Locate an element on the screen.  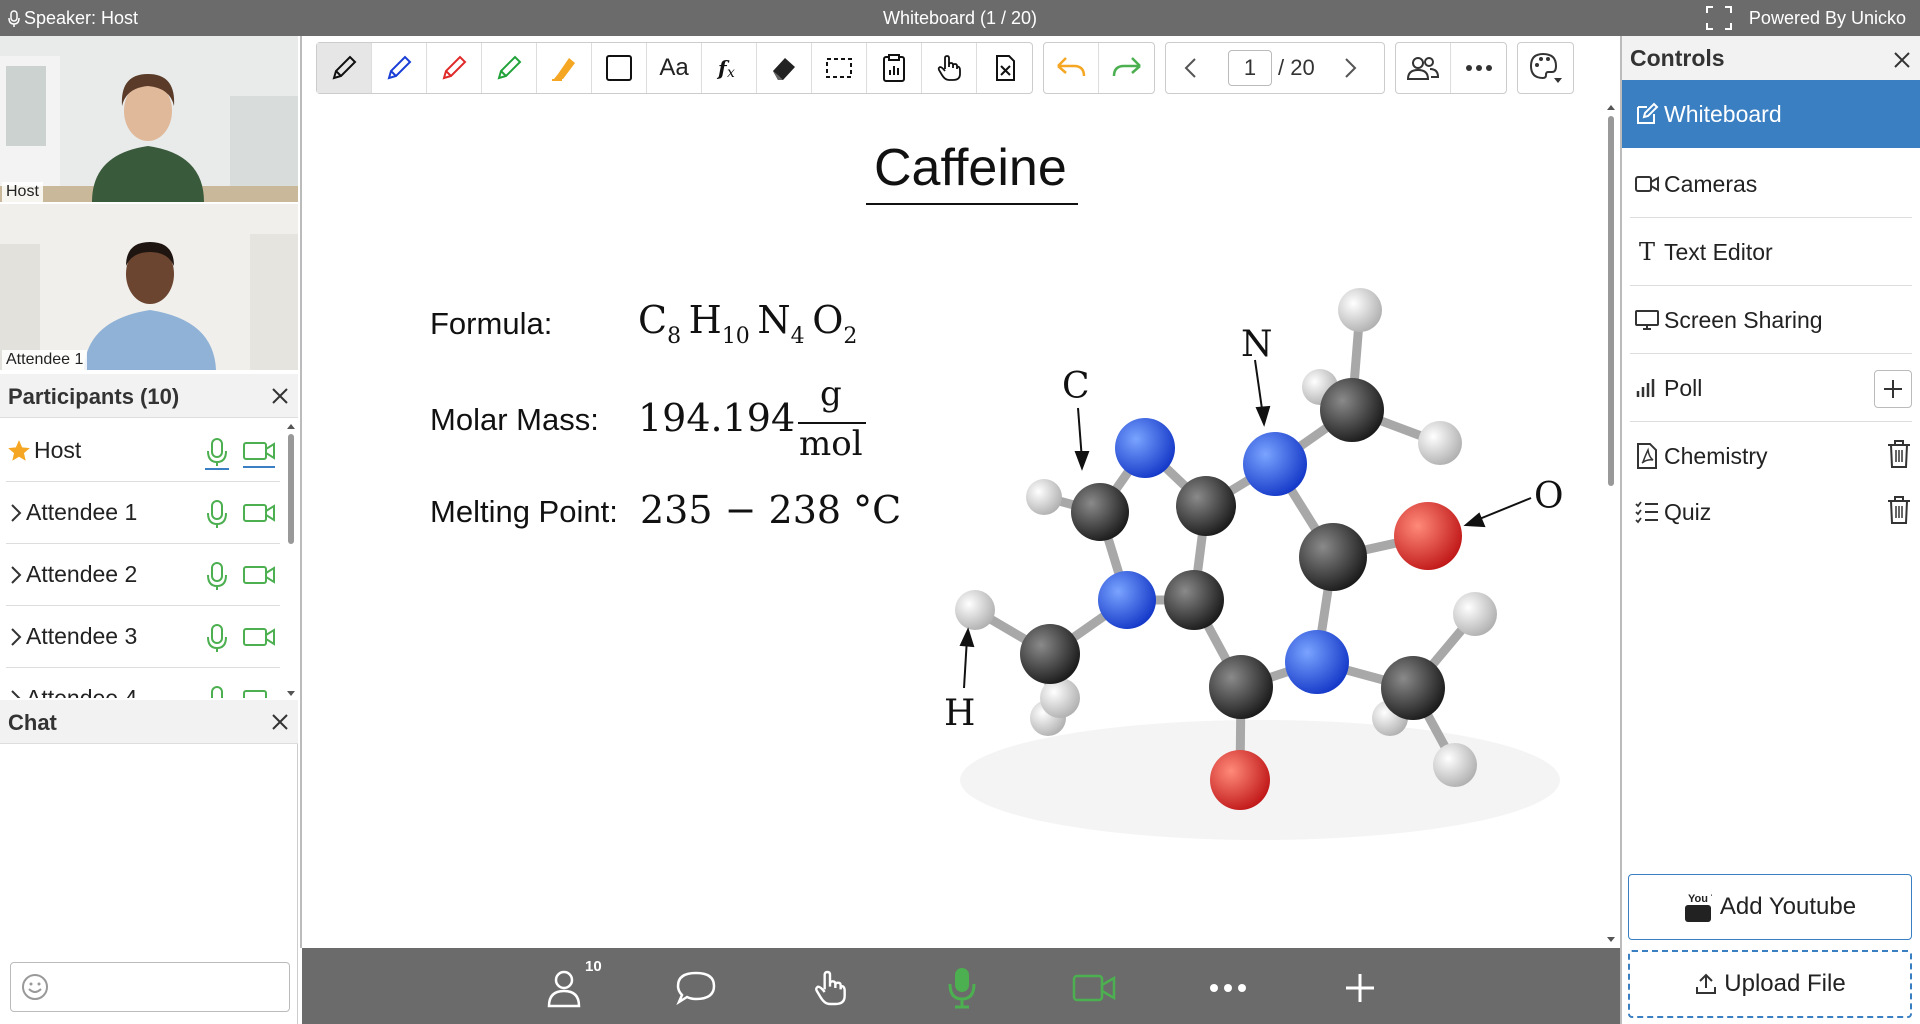
chat-area is located at coordinates (149, 884).